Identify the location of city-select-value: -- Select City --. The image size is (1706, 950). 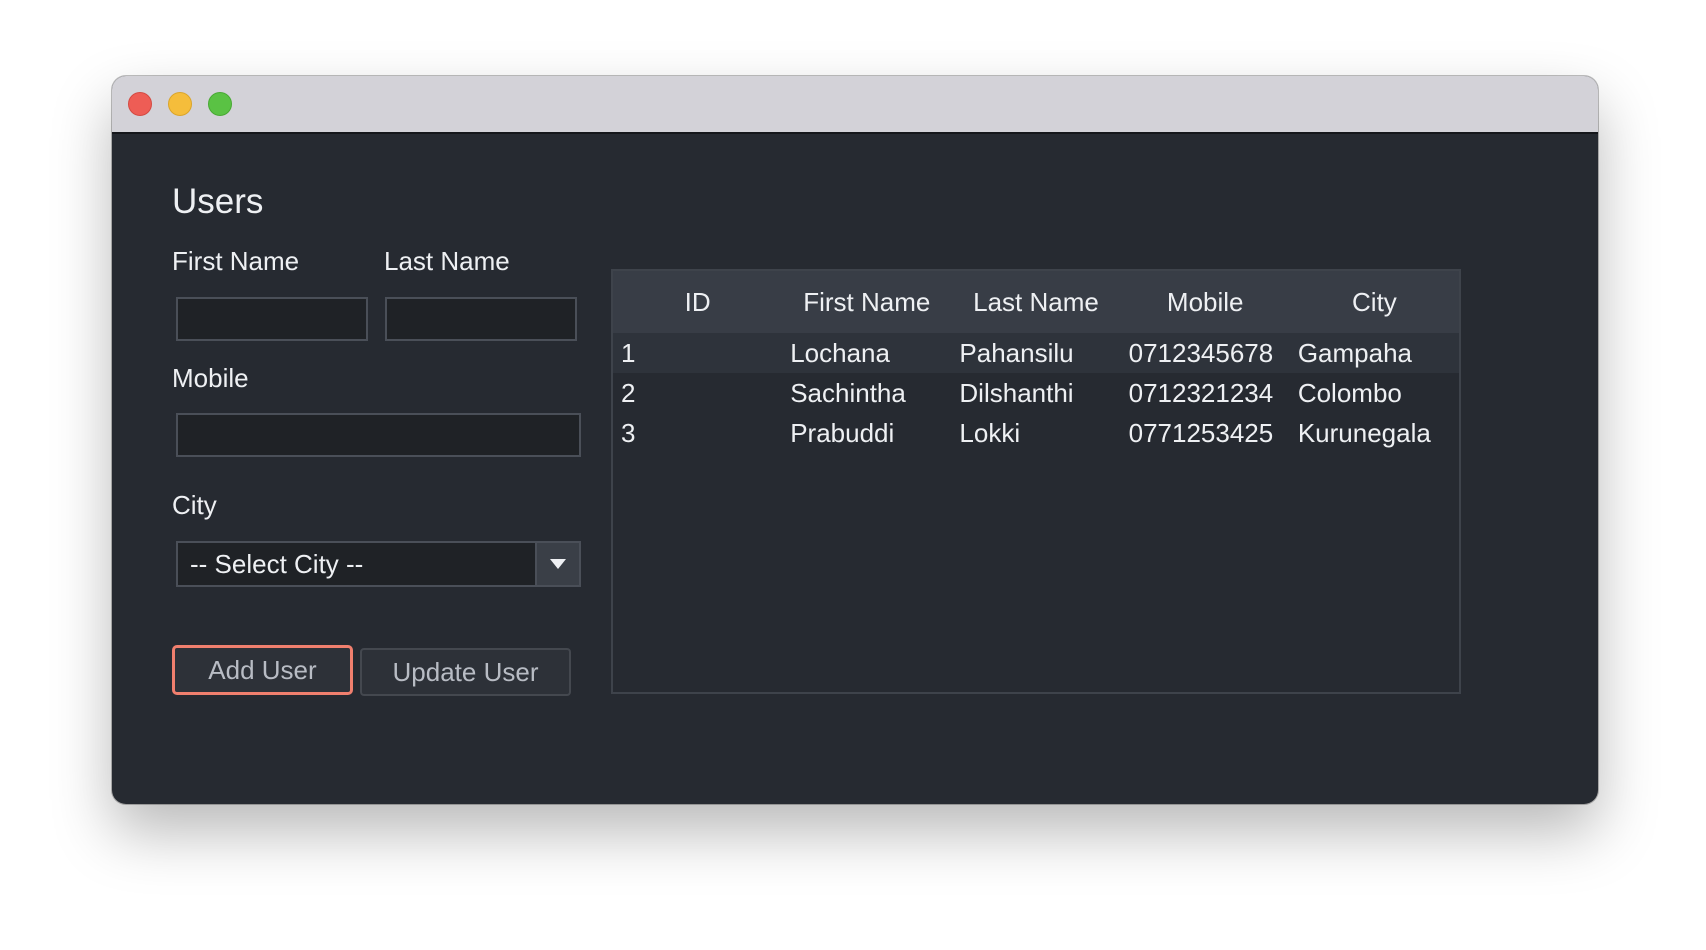
(277, 563).